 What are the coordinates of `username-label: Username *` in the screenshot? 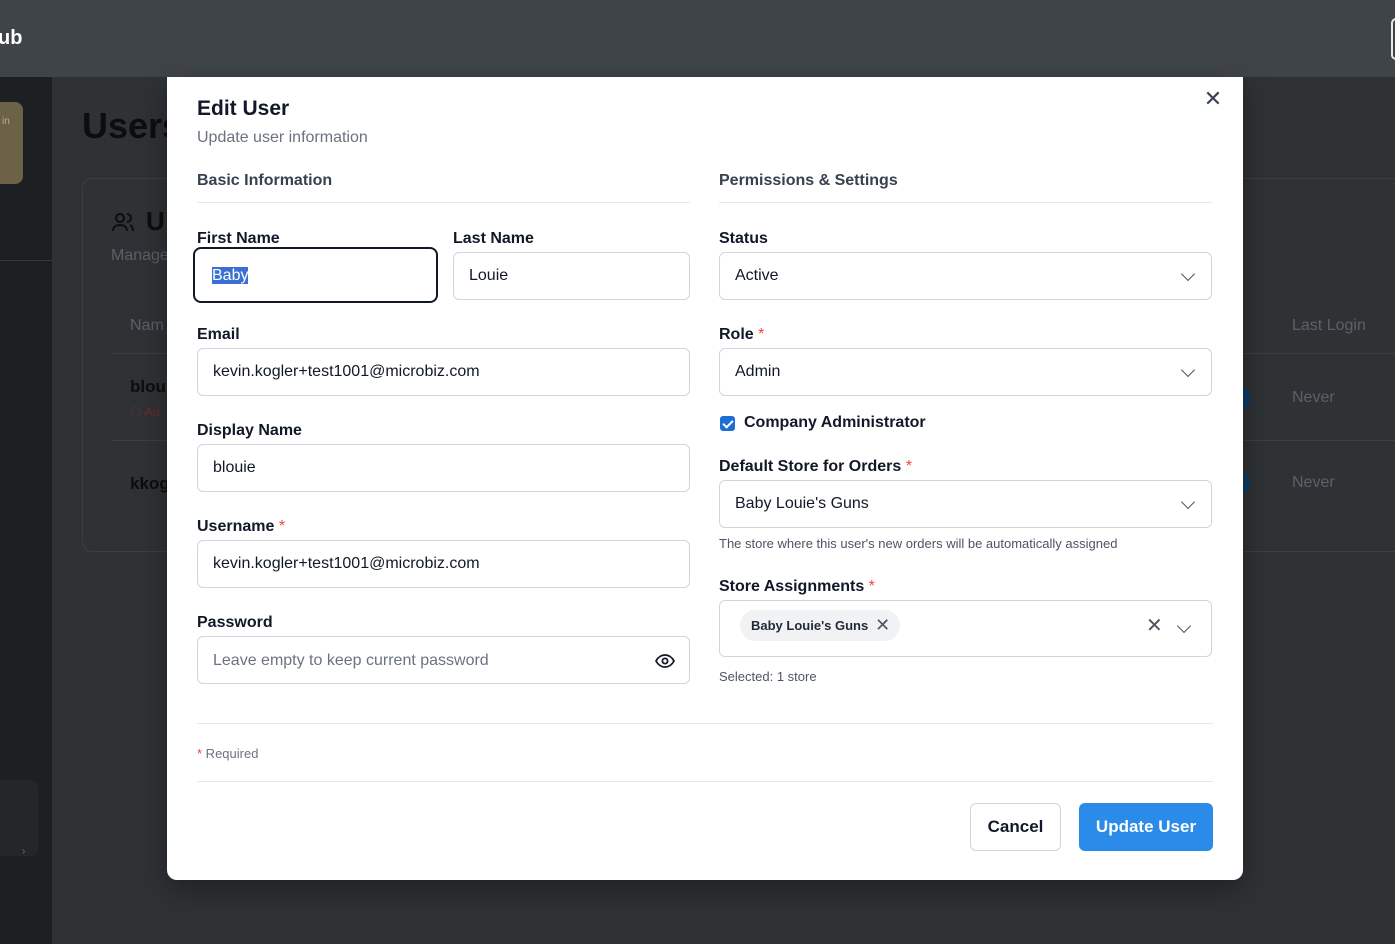 It's located at (241, 527).